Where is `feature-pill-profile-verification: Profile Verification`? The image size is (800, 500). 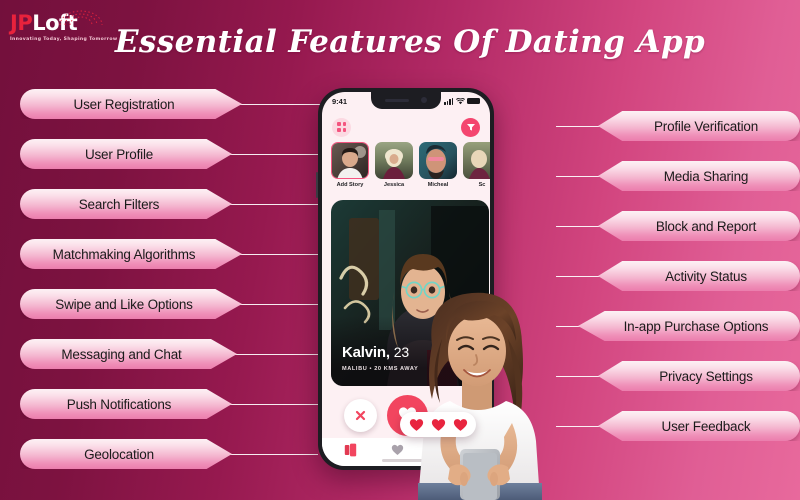 feature-pill-profile-verification: Profile Verification is located at coordinates (699, 126).